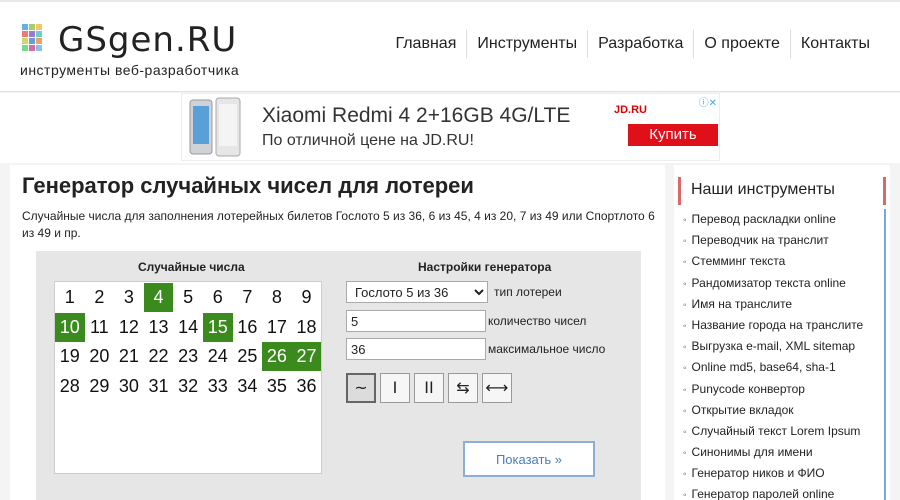  What do you see at coordinates (99, 356) in the screenshot?
I see `number-cell: 20` at bounding box center [99, 356].